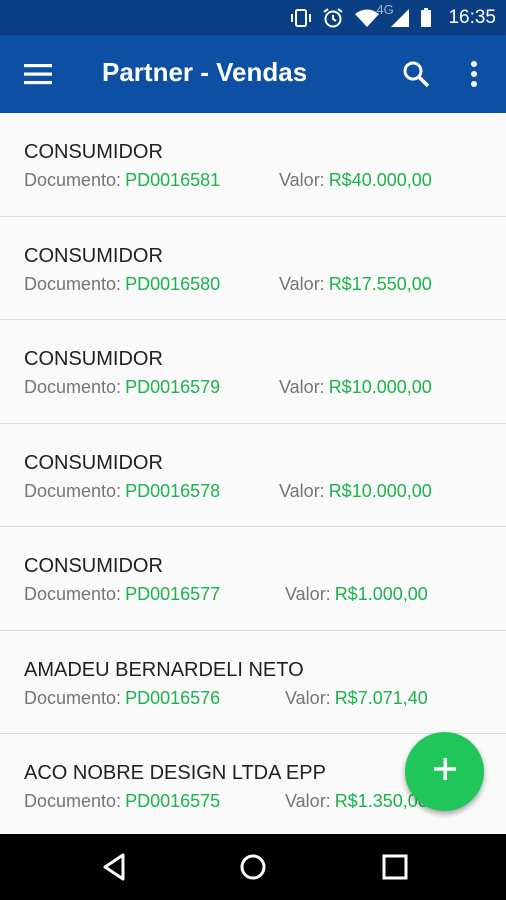 The height and width of the screenshot is (900, 506). I want to click on document-number: PD0016579, so click(173, 387).